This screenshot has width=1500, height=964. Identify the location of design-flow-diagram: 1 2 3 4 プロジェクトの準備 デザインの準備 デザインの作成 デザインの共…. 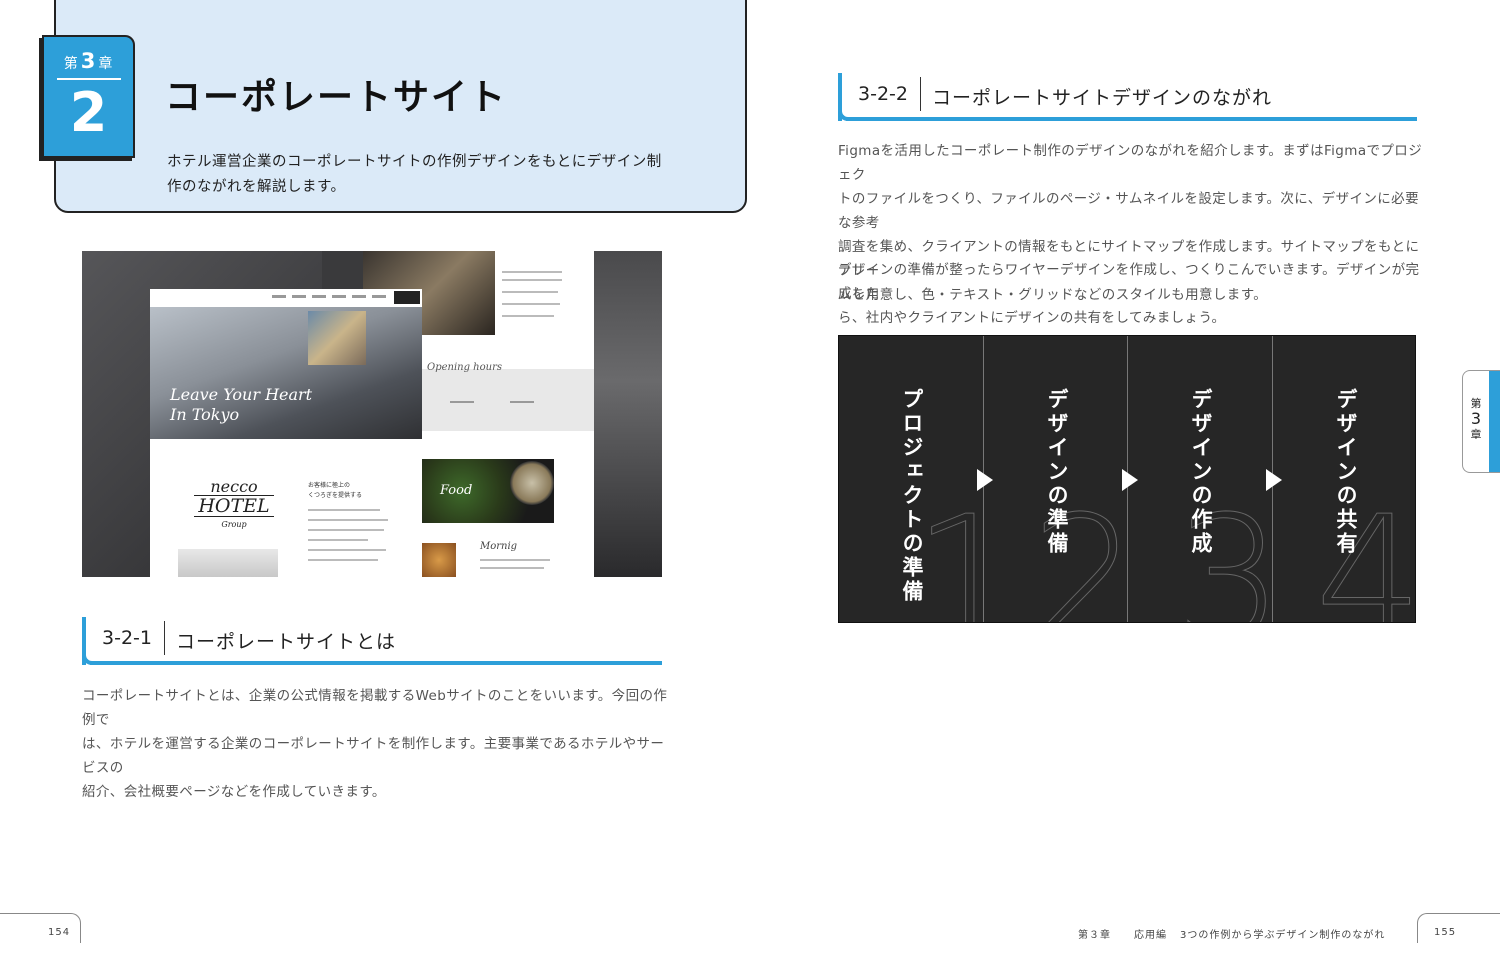
(1127, 479).